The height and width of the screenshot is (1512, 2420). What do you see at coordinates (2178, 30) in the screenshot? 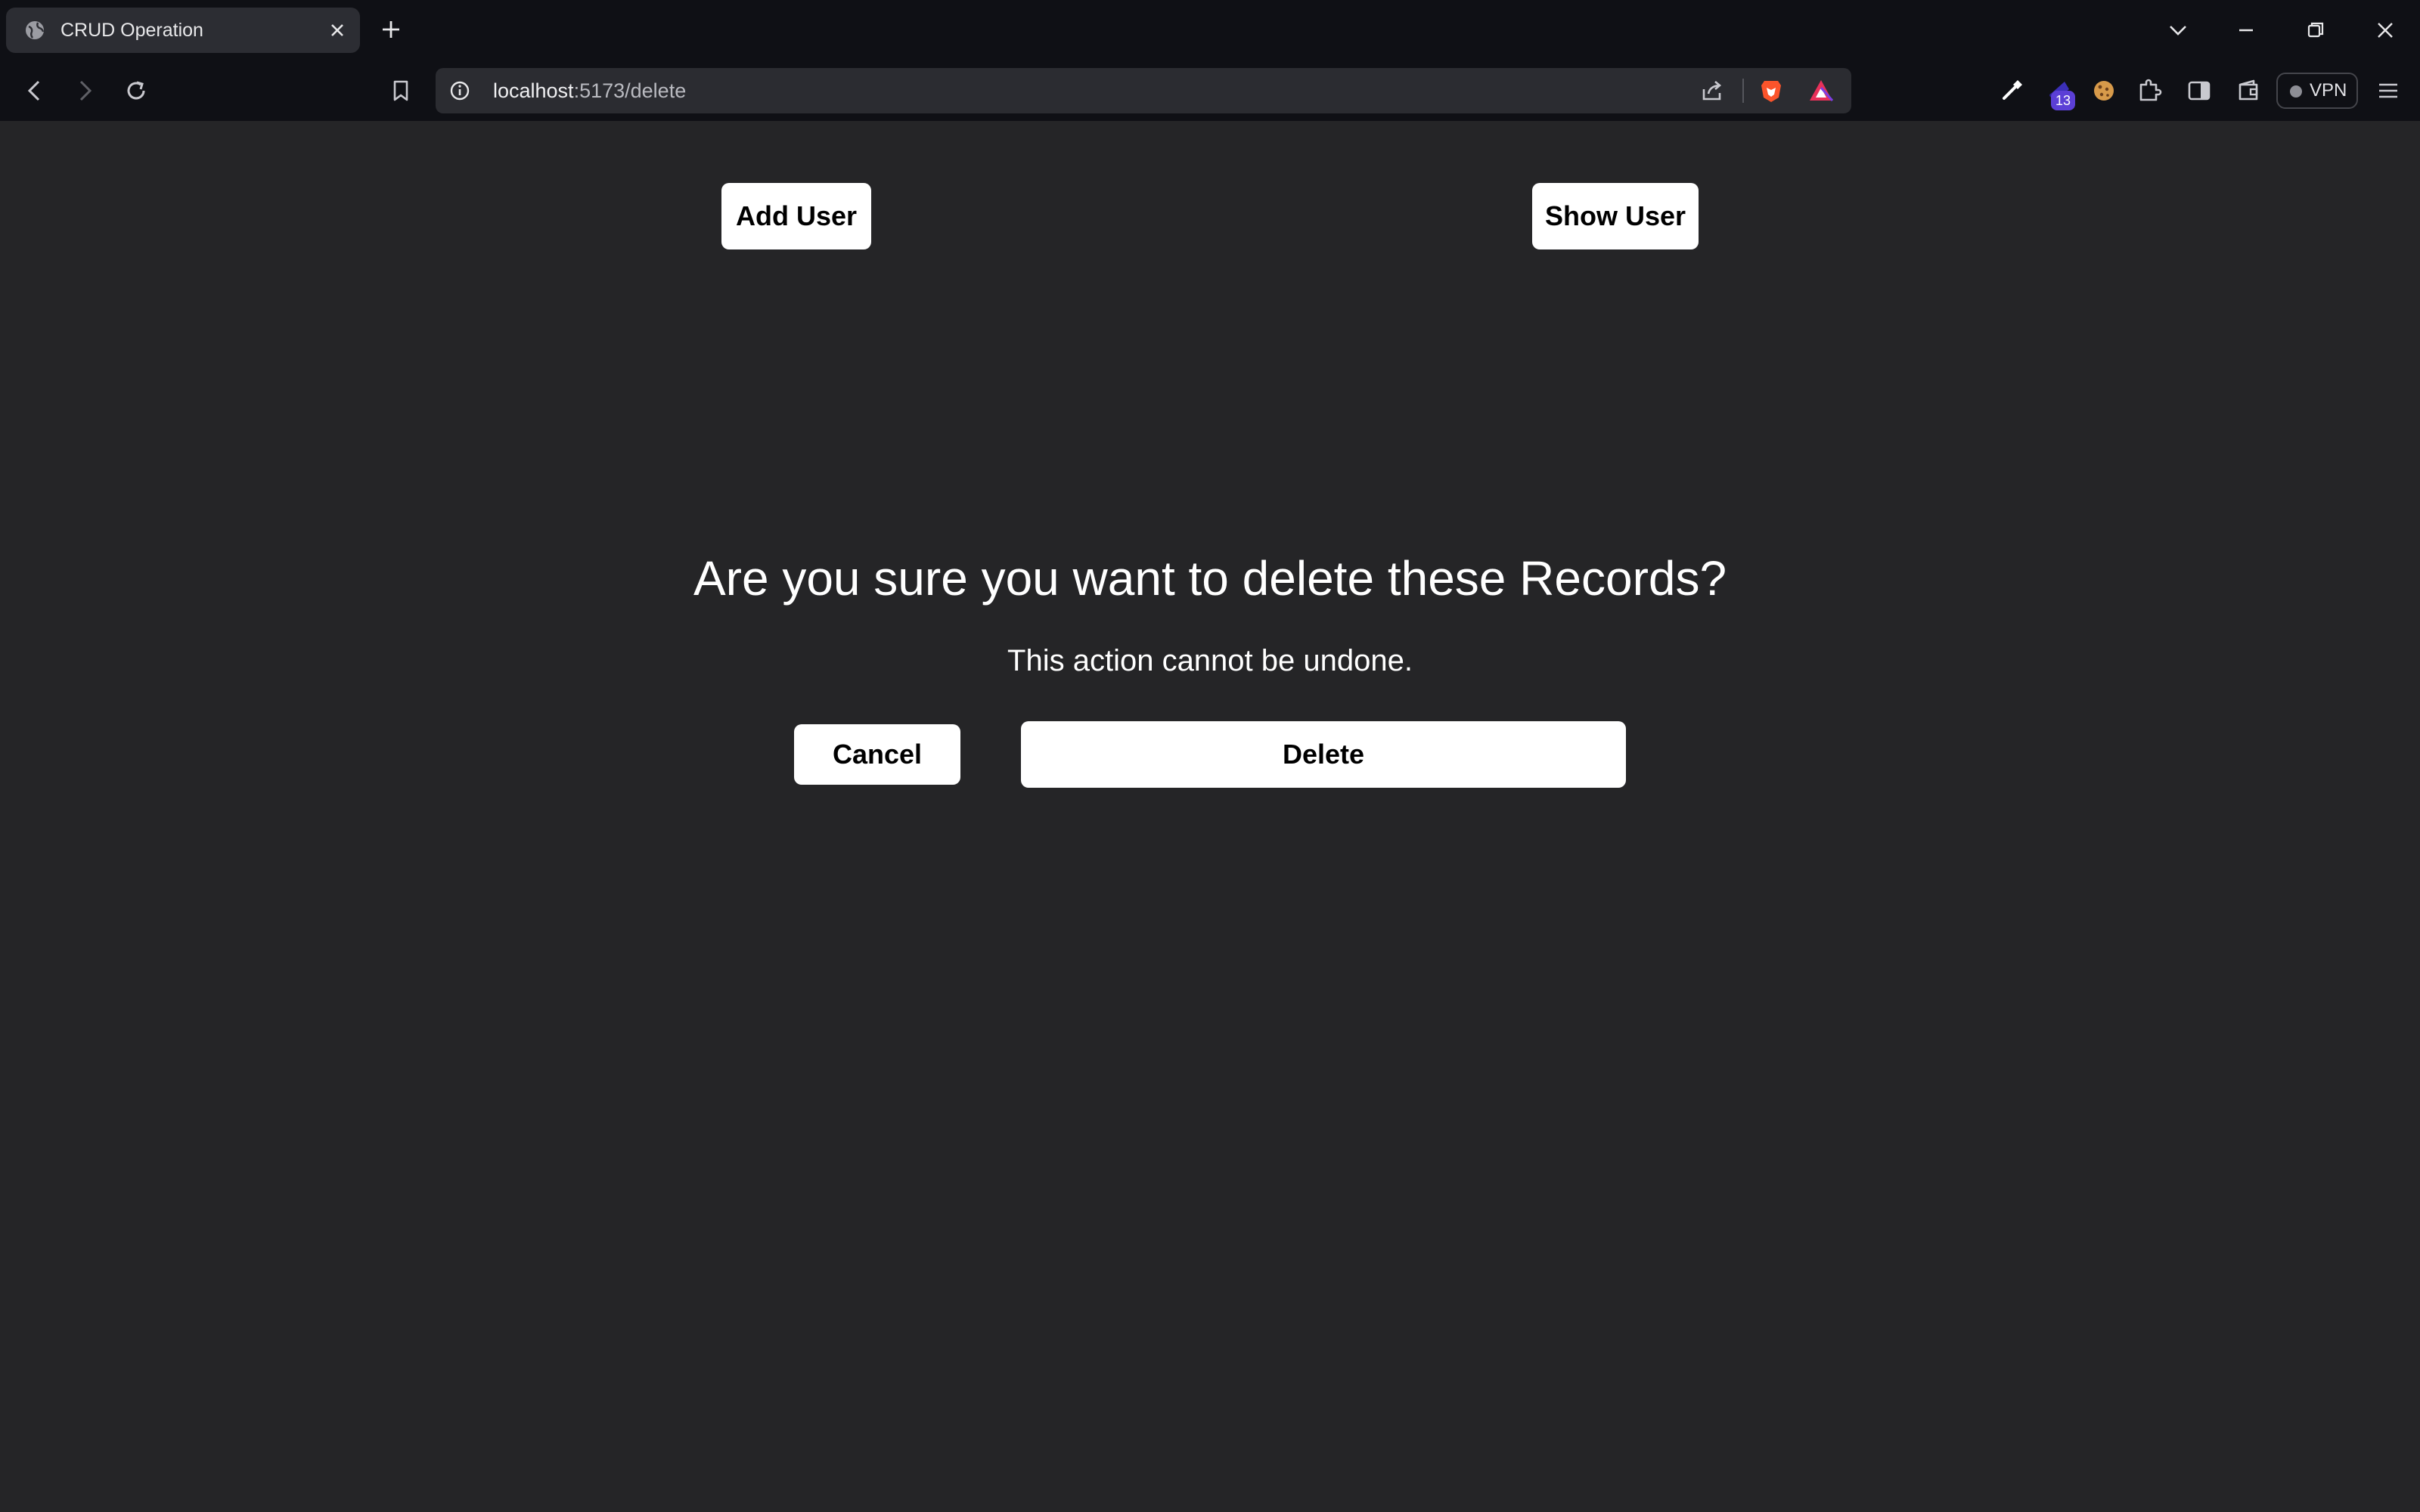
I see `chevron-down-icon` at bounding box center [2178, 30].